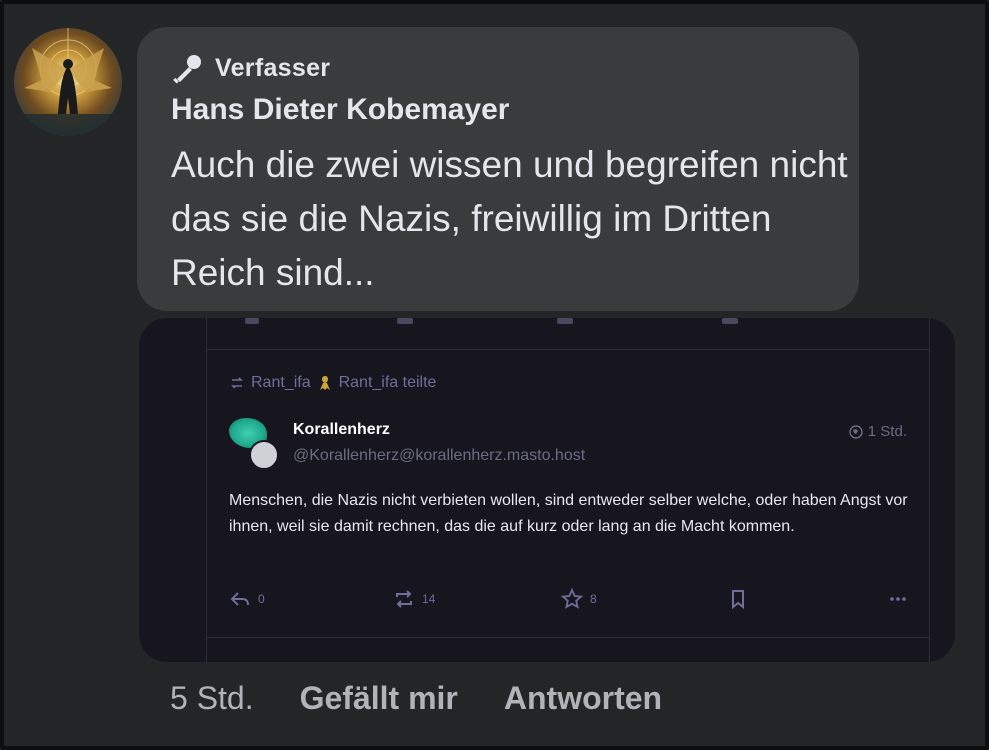 This screenshot has width=989, height=750. I want to click on globe-icon, so click(856, 431).